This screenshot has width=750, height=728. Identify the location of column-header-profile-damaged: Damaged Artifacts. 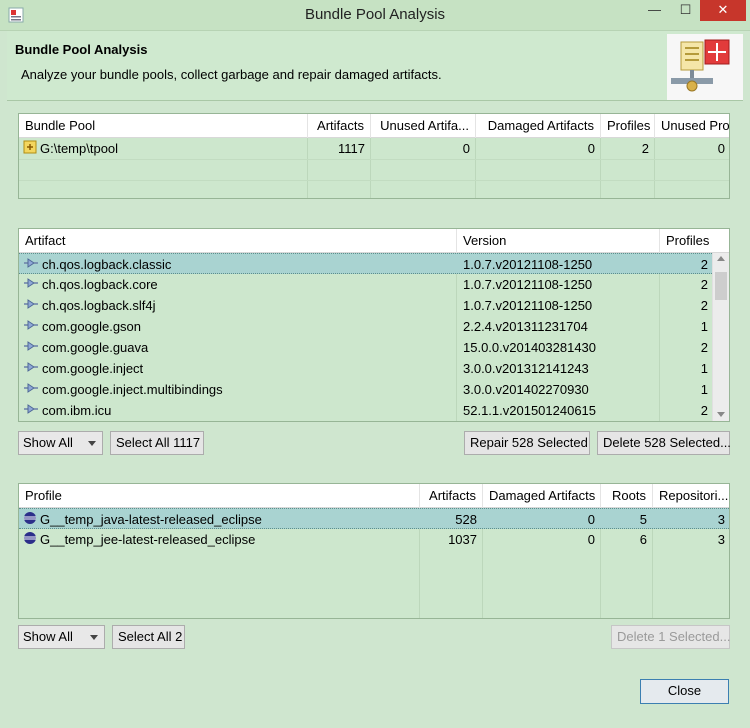
(542, 496).